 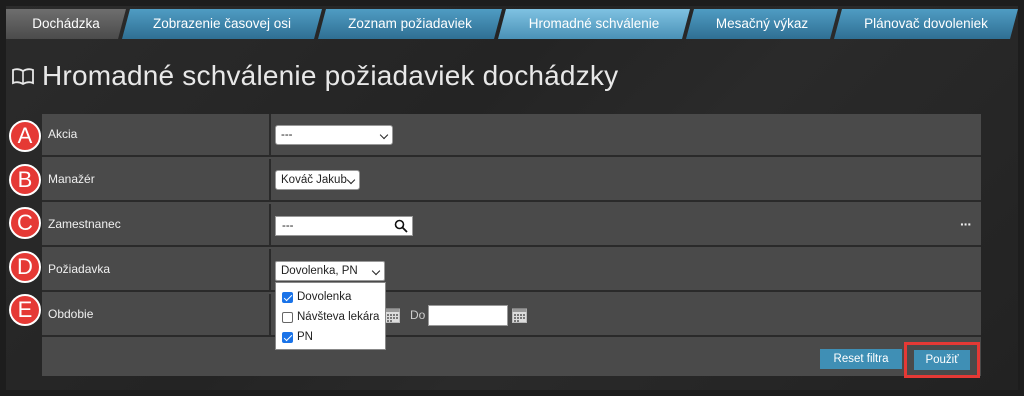 What do you see at coordinates (25, 310) in the screenshot?
I see `step-badge-e: E` at bounding box center [25, 310].